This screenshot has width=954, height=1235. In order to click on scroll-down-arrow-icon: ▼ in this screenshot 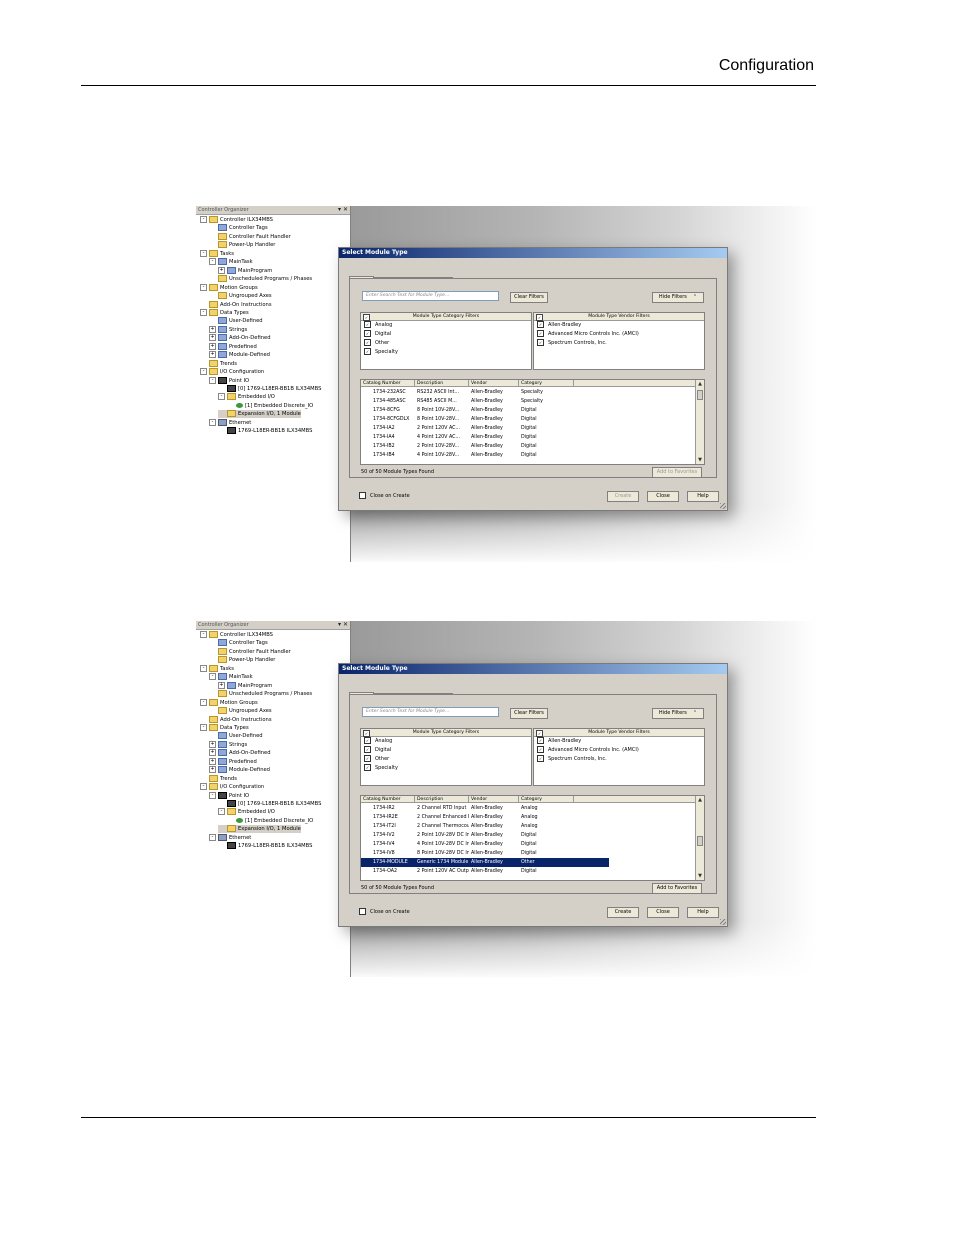, I will do `click(700, 460)`.